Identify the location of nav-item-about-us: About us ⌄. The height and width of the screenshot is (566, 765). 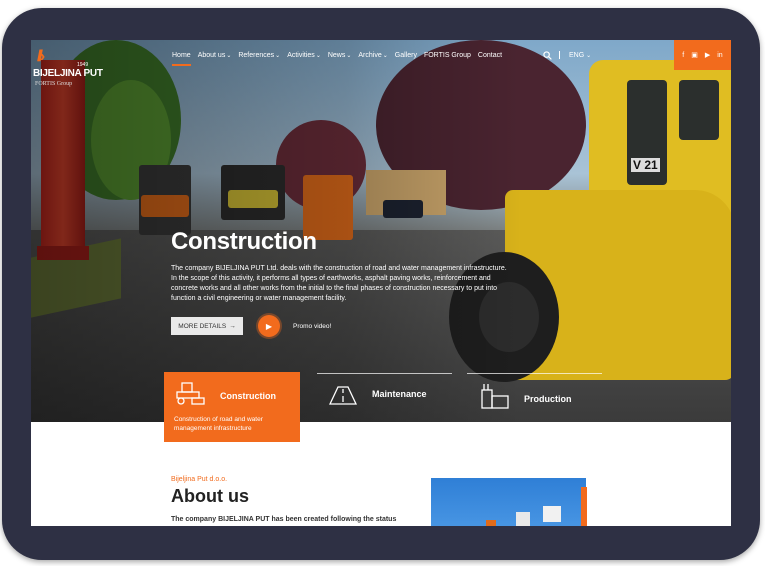
(215, 55).